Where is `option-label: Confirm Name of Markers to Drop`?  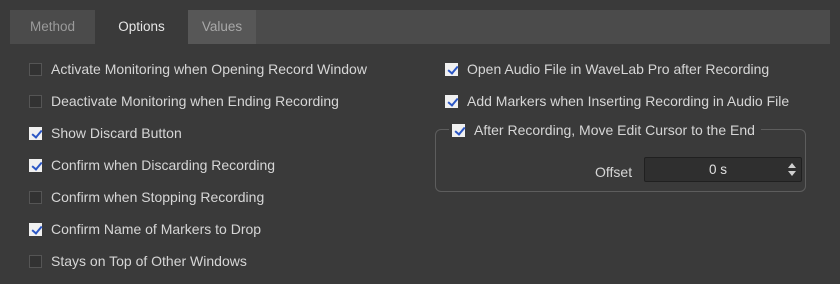 option-label: Confirm Name of Markers to Drop is located at coordinates (156, 229).